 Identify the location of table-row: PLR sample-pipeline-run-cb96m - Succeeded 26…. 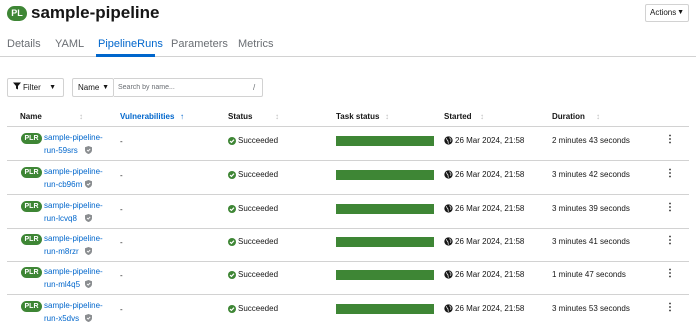
(348, 178).